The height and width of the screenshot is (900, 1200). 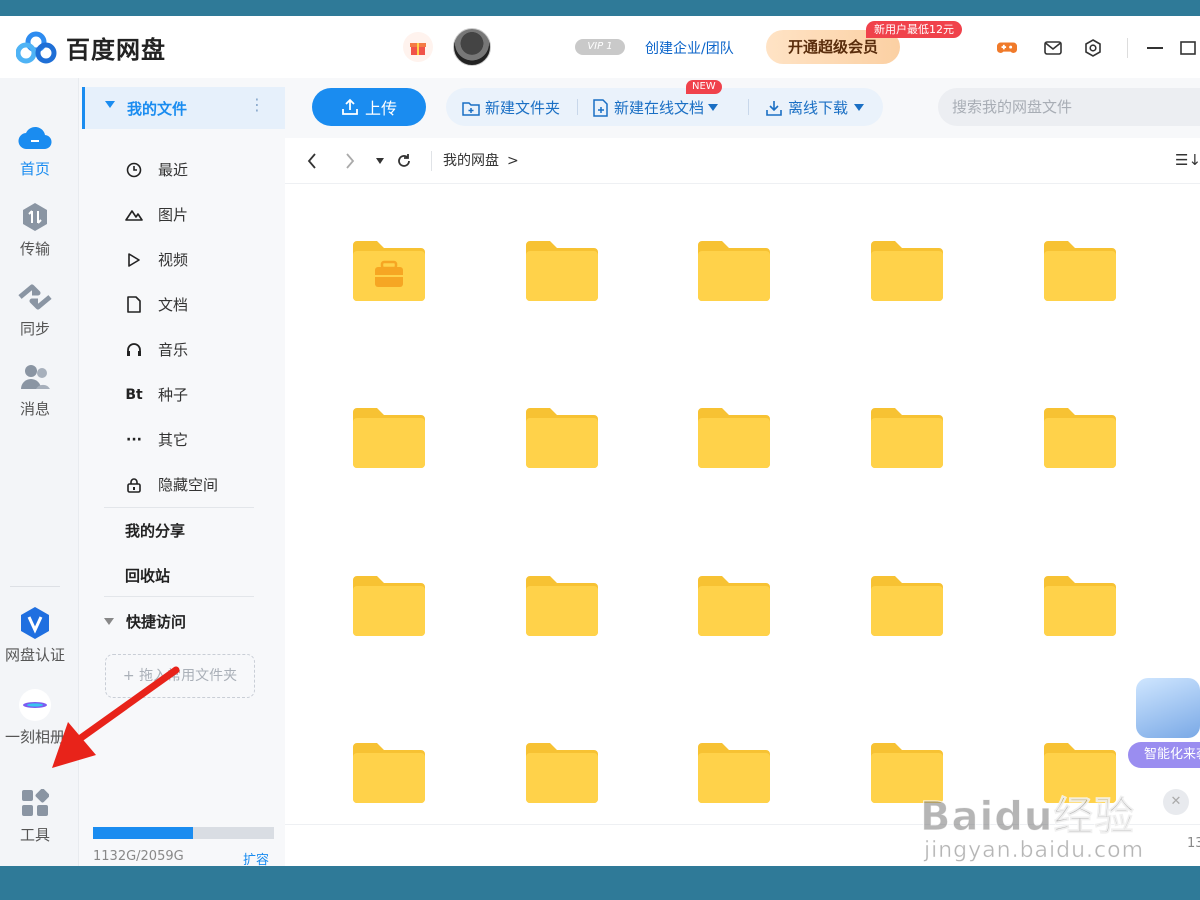 What do you see at coordinates (156, 304) in the screenshot?
I see `sidebar-item-documents: 文档` at bounding box center [156, 304].